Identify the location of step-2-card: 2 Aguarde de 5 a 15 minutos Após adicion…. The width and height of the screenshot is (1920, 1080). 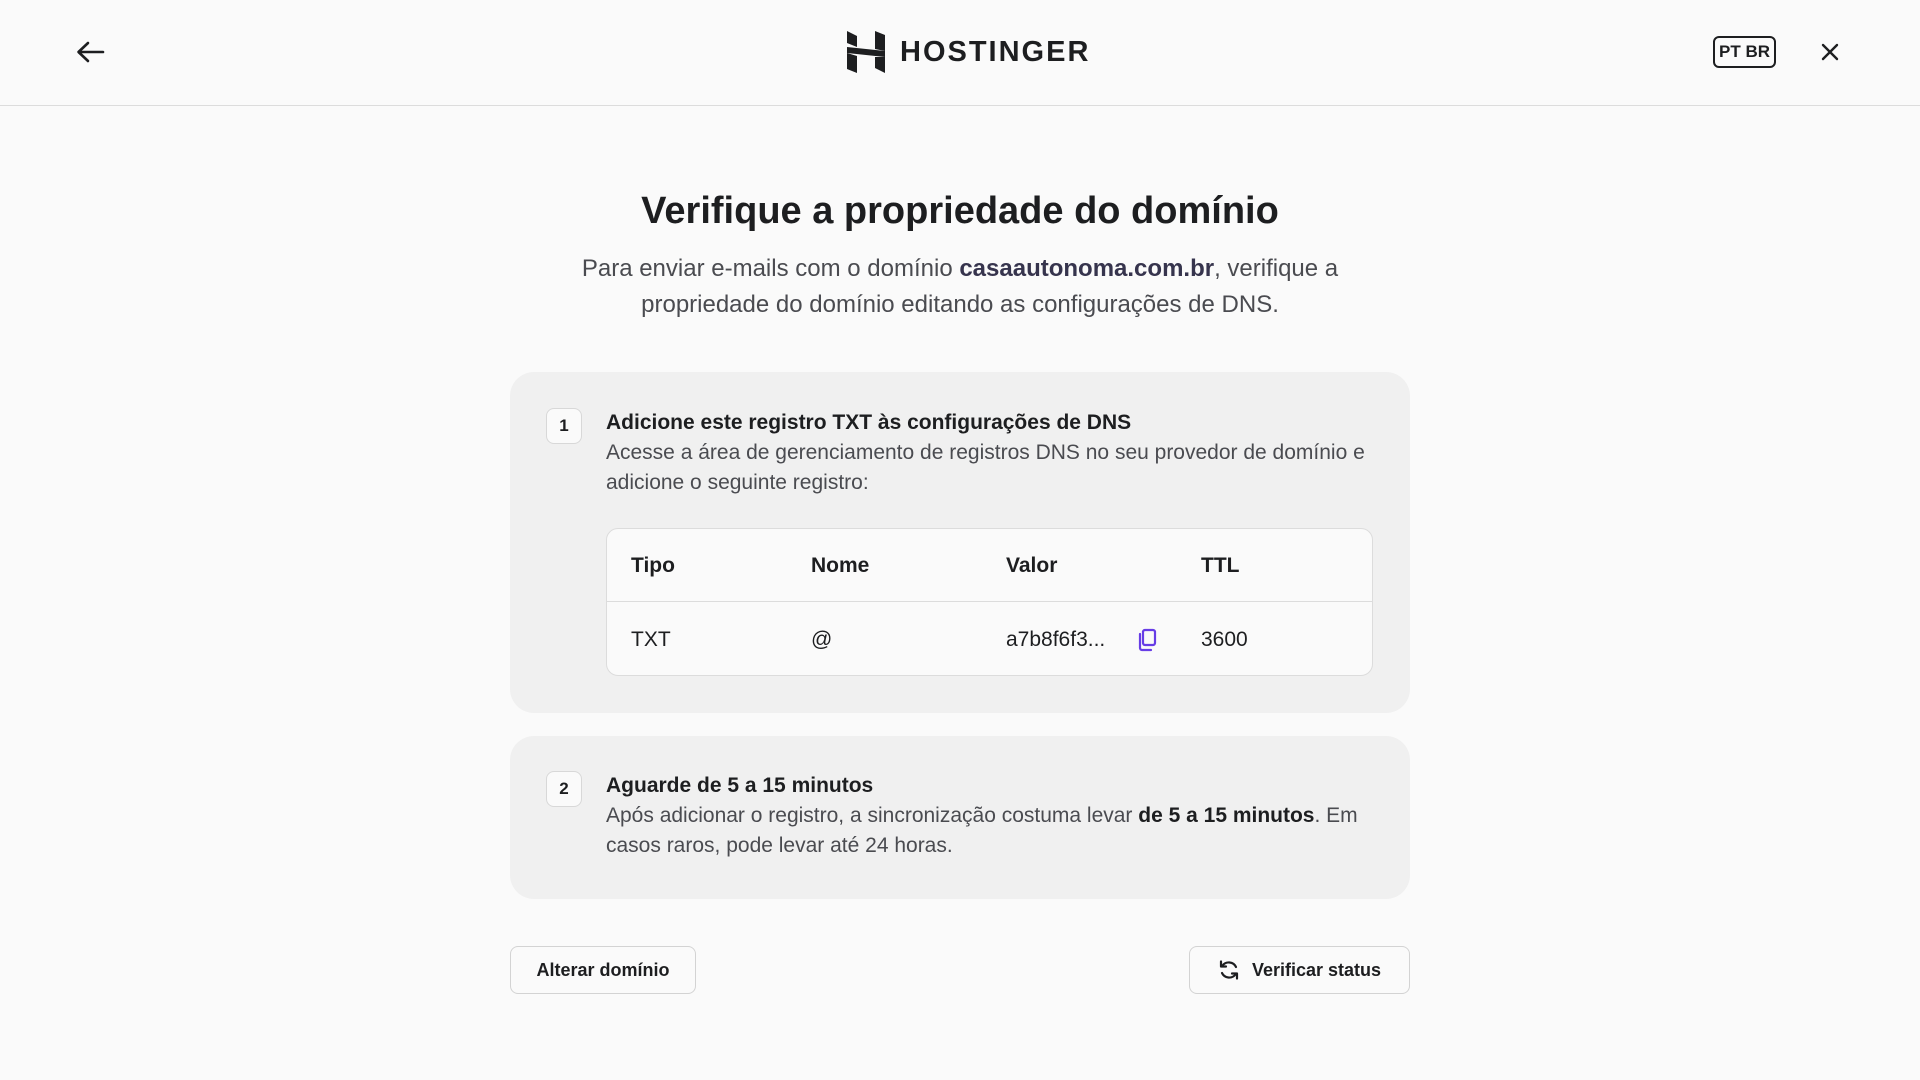
(960, 817).